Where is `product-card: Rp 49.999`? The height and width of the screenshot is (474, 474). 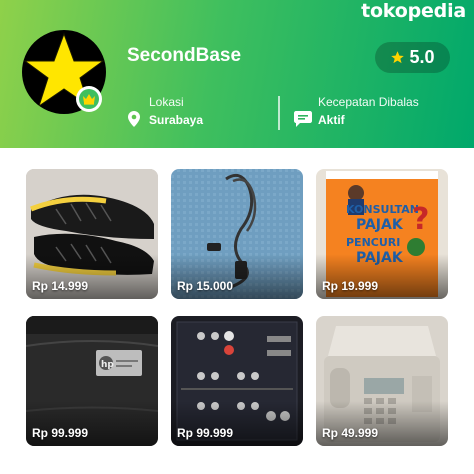 product-card: Rp 49.999 is located at coordinates (382, 381).